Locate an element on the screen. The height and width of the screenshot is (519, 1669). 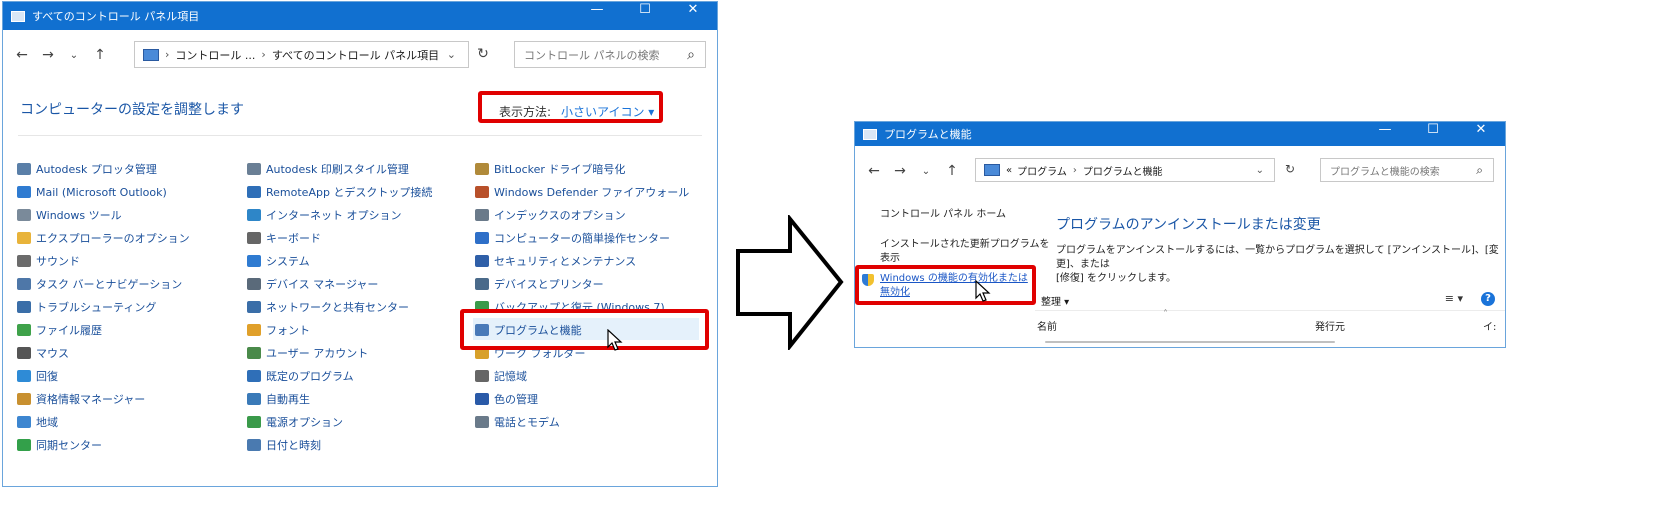
control-panel-item: マウス is located at coordinates (43, 353).